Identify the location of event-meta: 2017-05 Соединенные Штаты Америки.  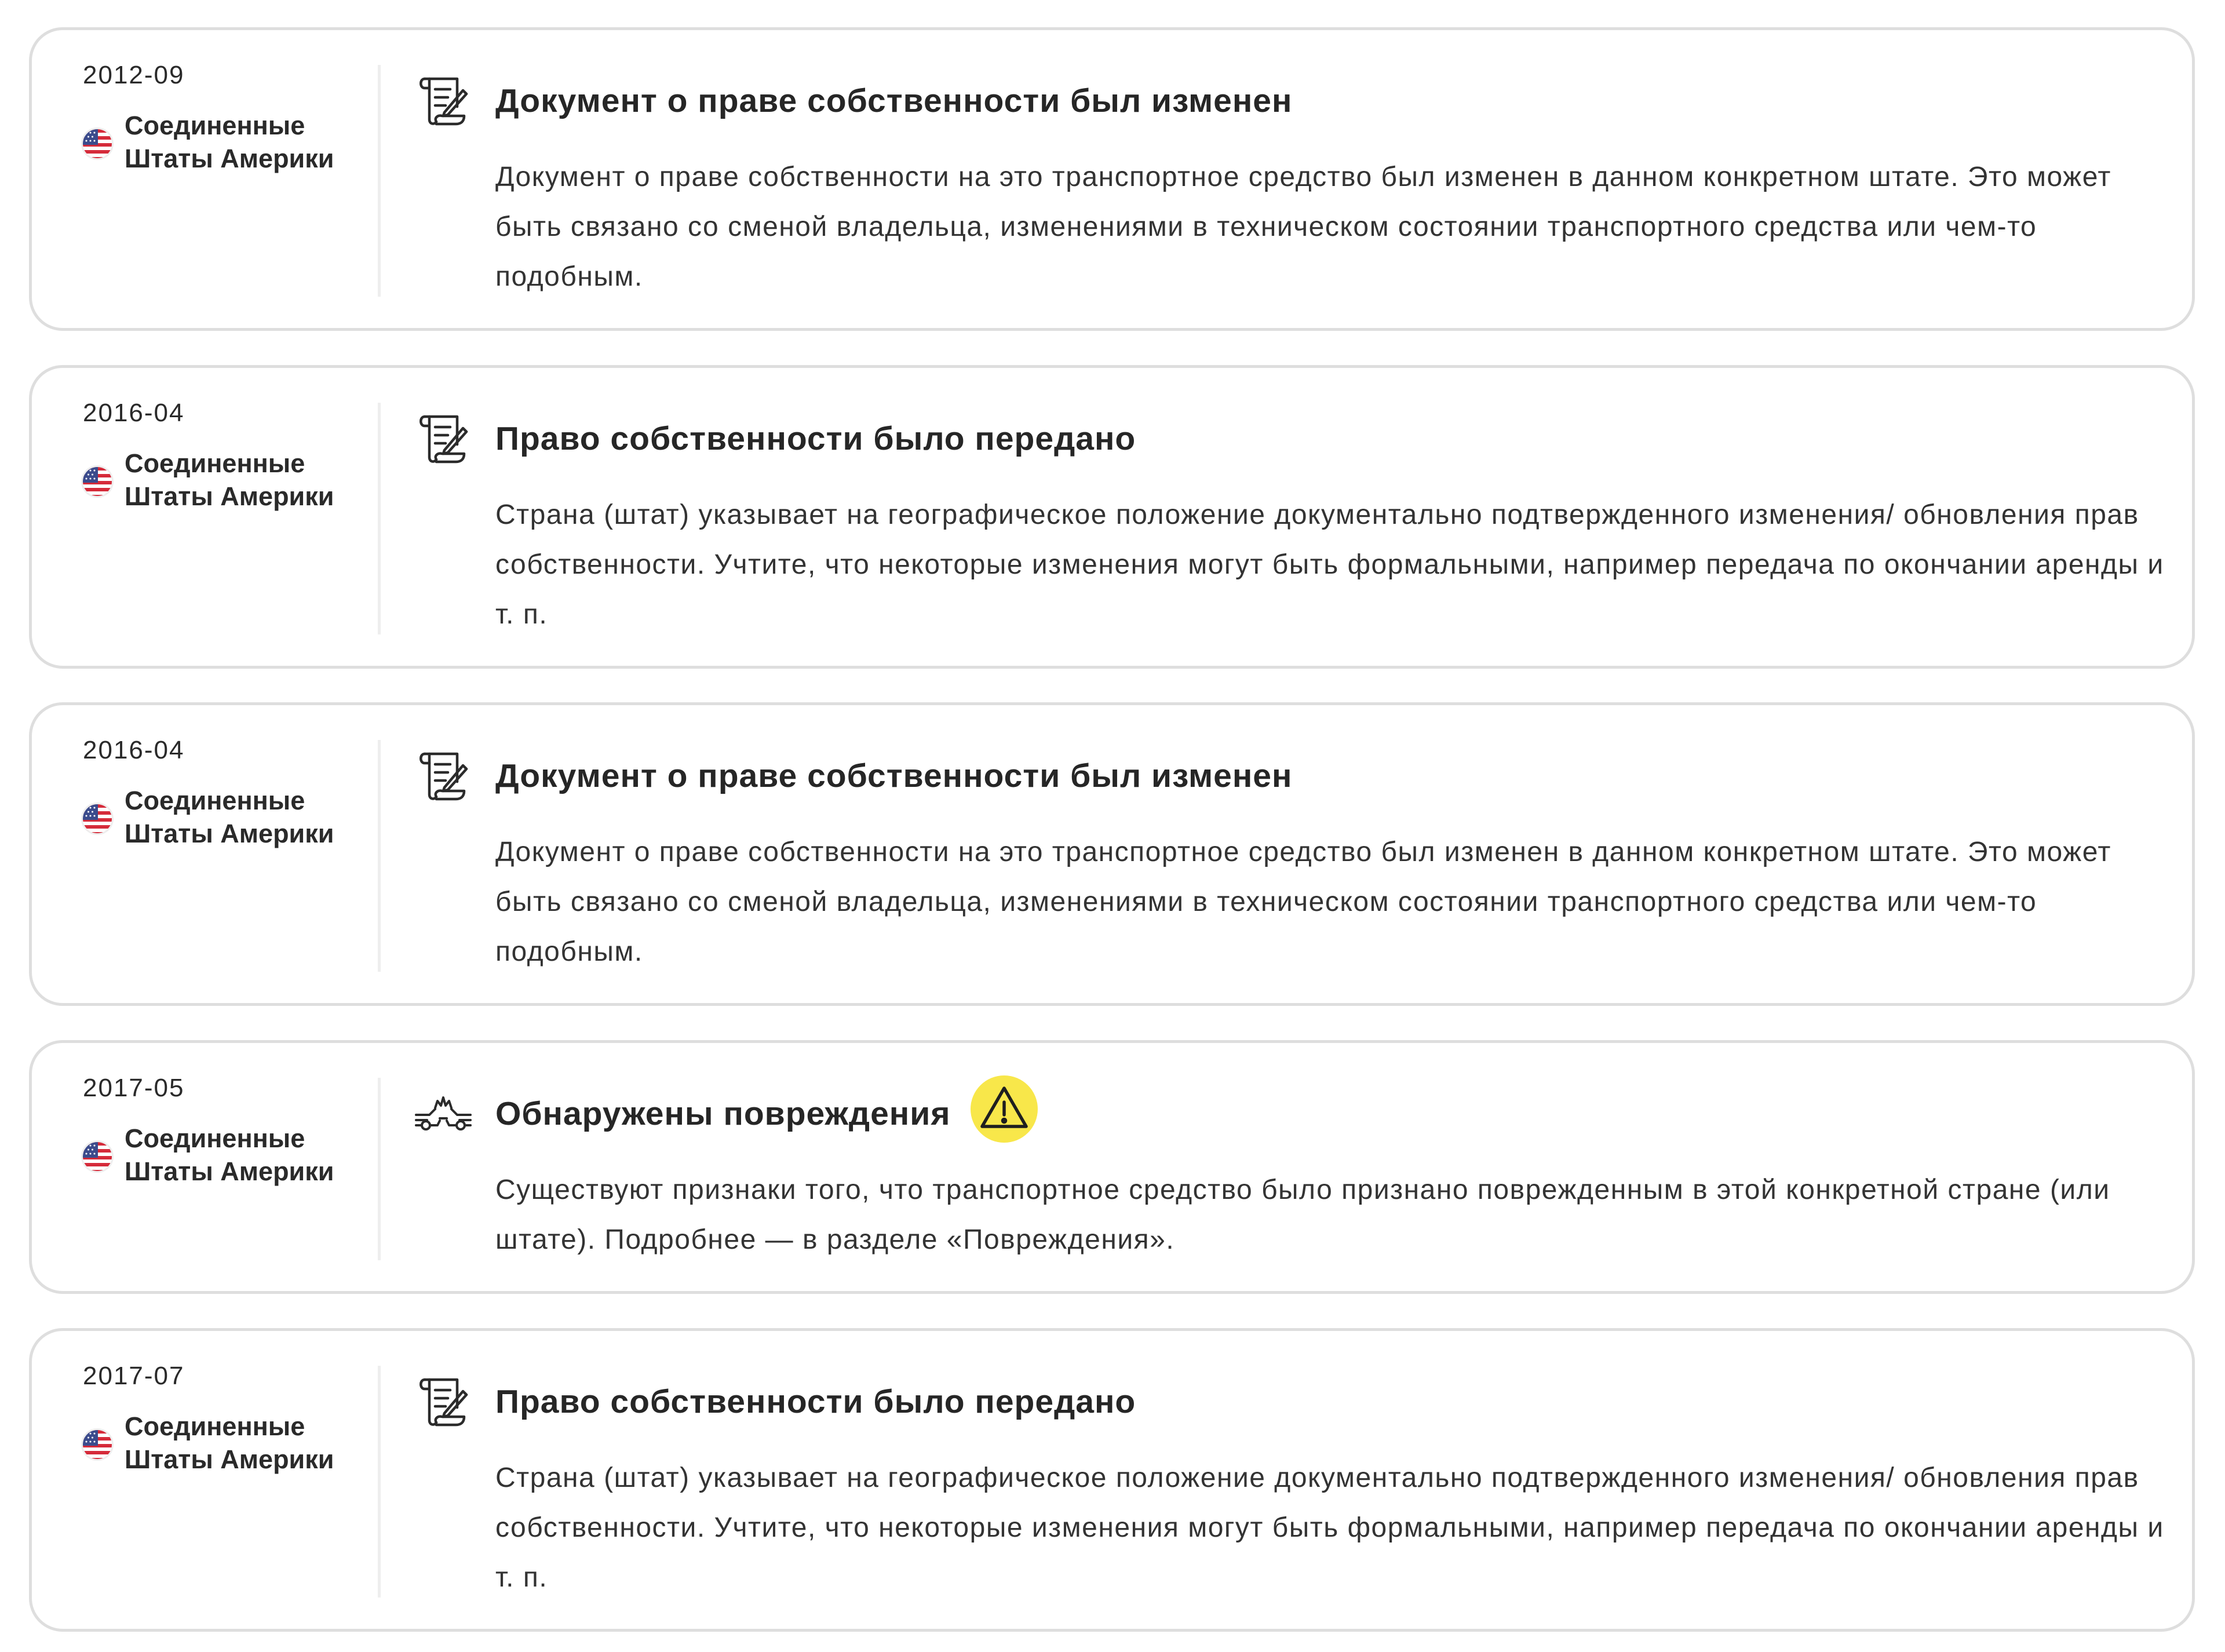
(231, 1130).